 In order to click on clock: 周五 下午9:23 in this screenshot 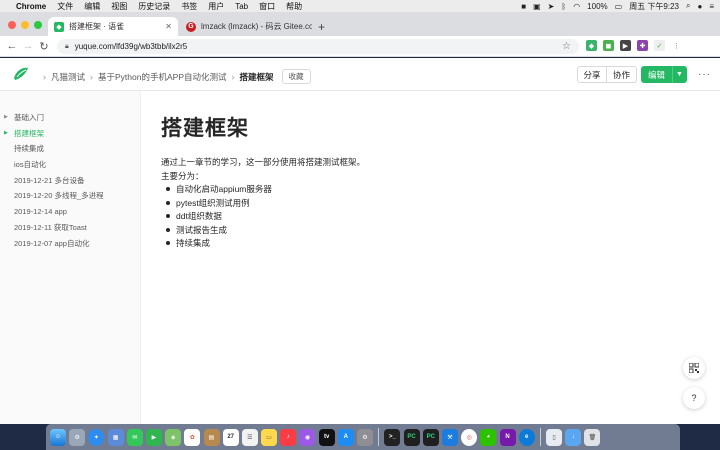, I will do `click(654, 6)`.